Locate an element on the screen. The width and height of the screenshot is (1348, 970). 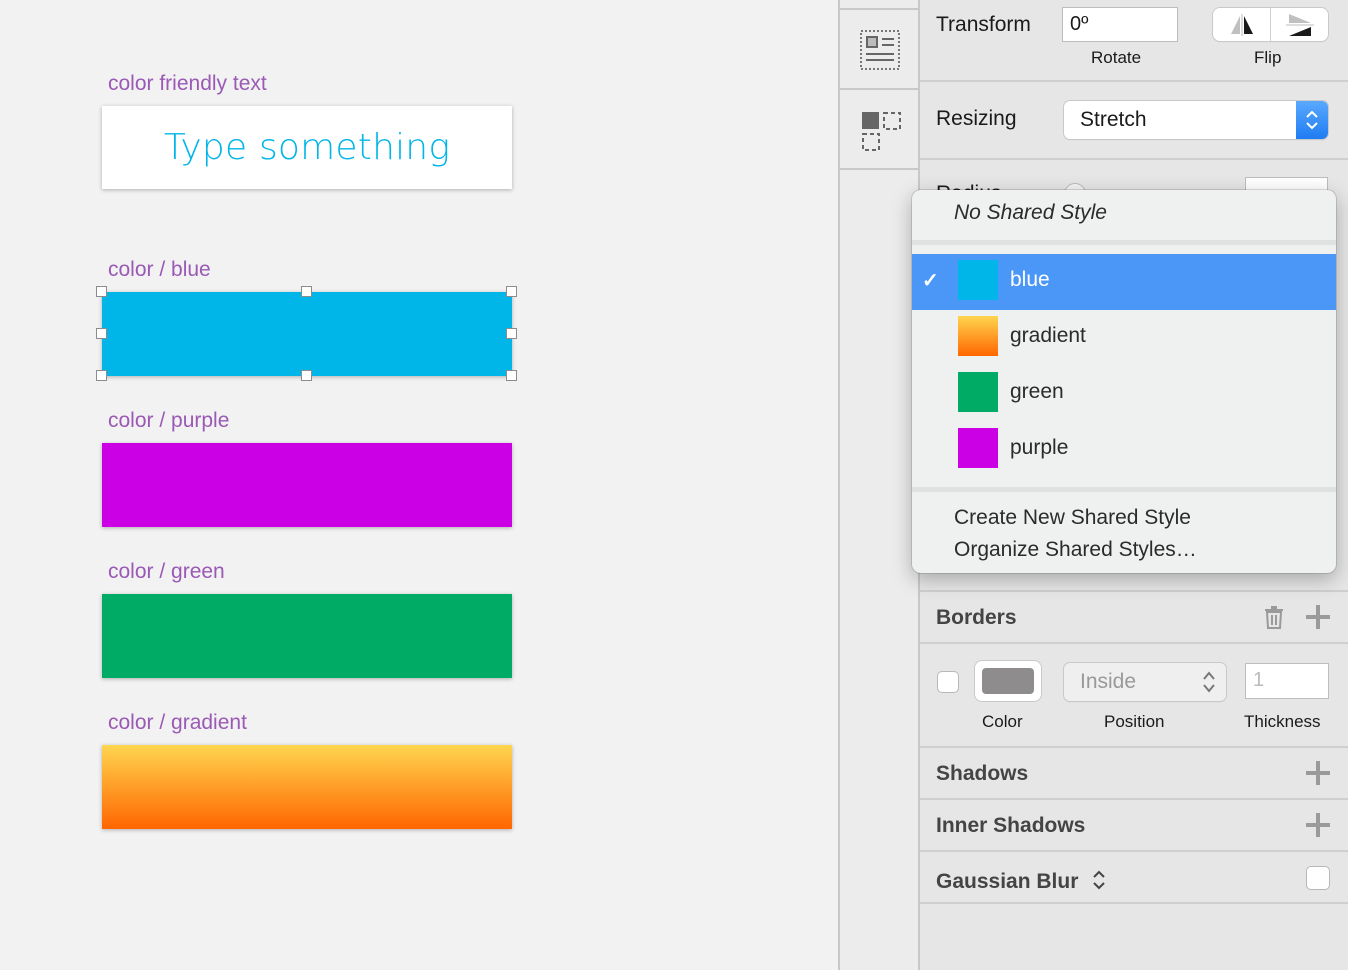
artboard-label-blue: color / blue is located at coordinates (159, 270).